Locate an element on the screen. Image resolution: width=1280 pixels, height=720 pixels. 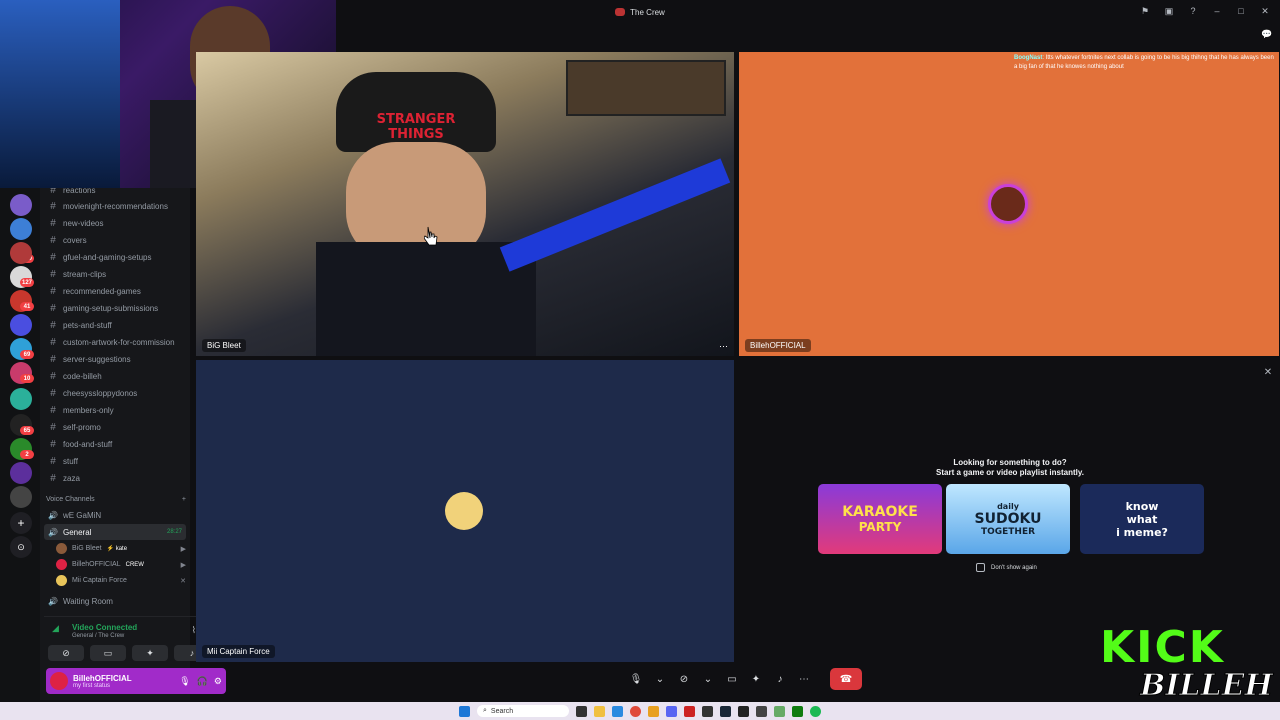
channel-label: zaza is located at coordinates (71, 478).